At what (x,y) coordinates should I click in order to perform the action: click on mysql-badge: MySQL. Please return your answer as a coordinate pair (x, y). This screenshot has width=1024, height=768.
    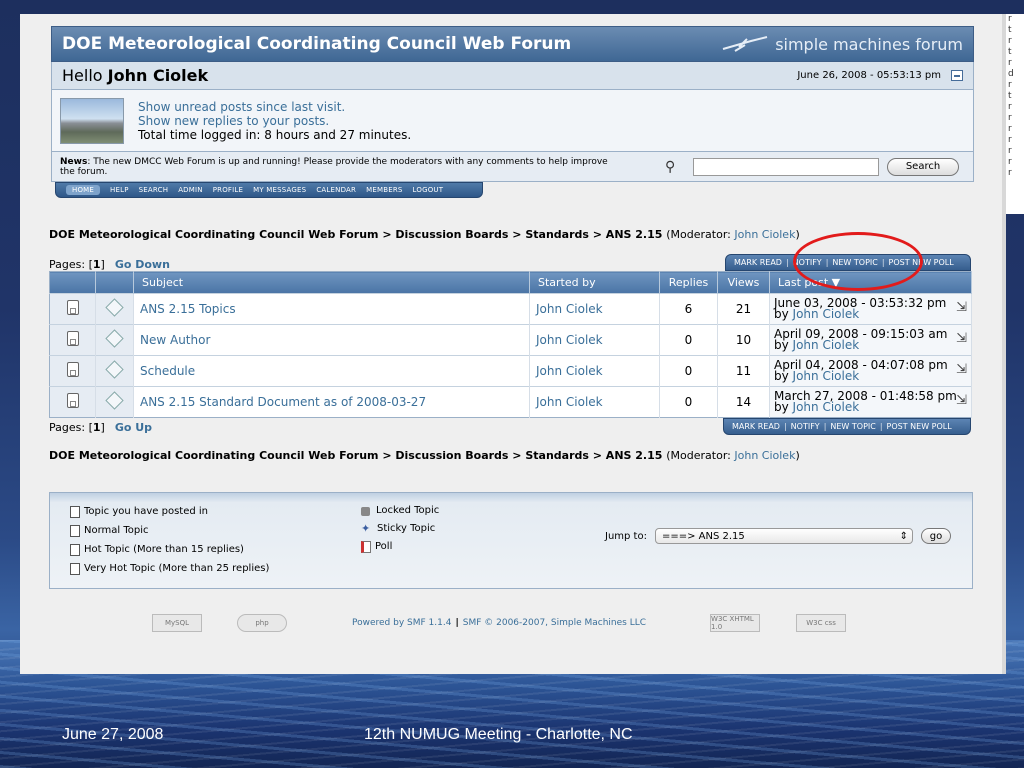
    Looking at the image, I should click on (177, 623).